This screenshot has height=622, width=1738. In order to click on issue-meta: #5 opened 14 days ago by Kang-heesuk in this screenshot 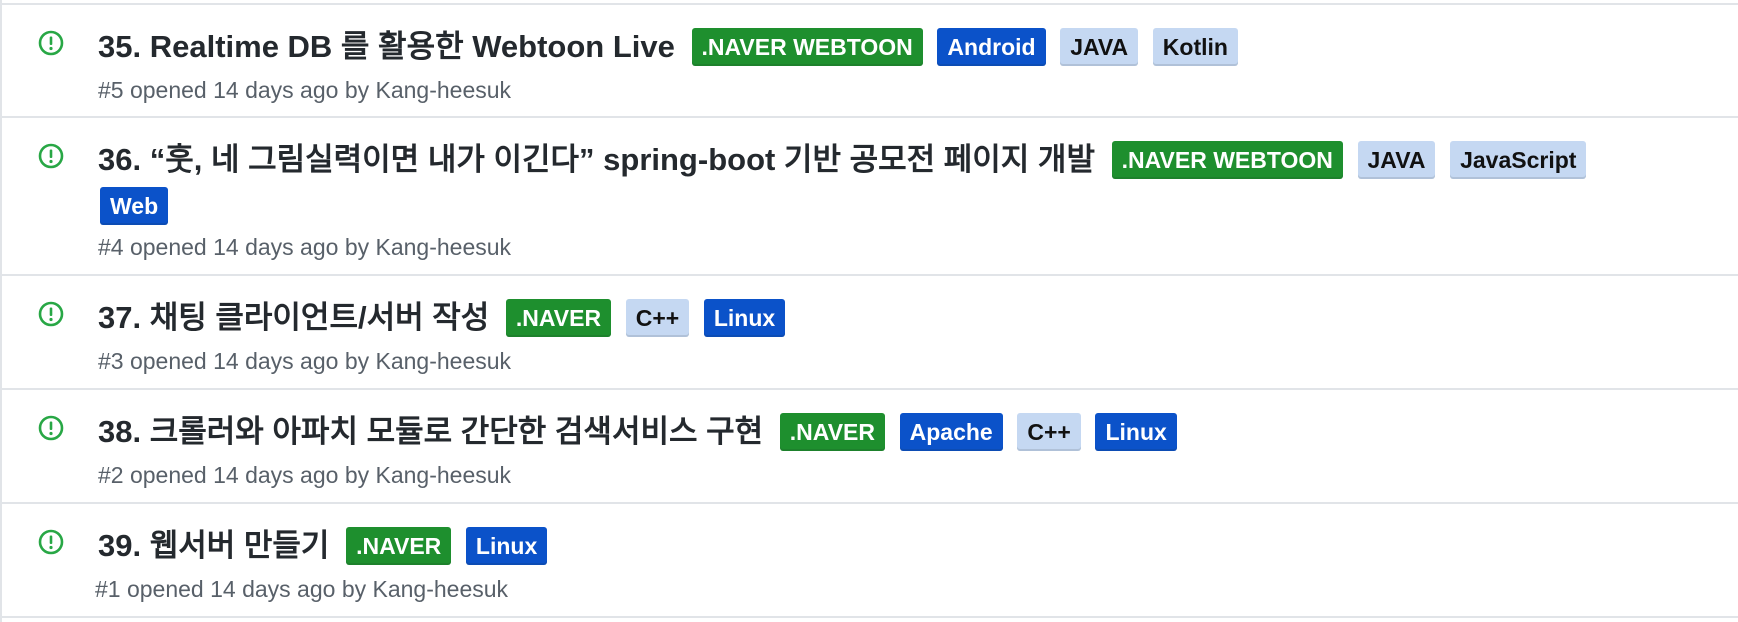, I will do `click(305, 90)`.